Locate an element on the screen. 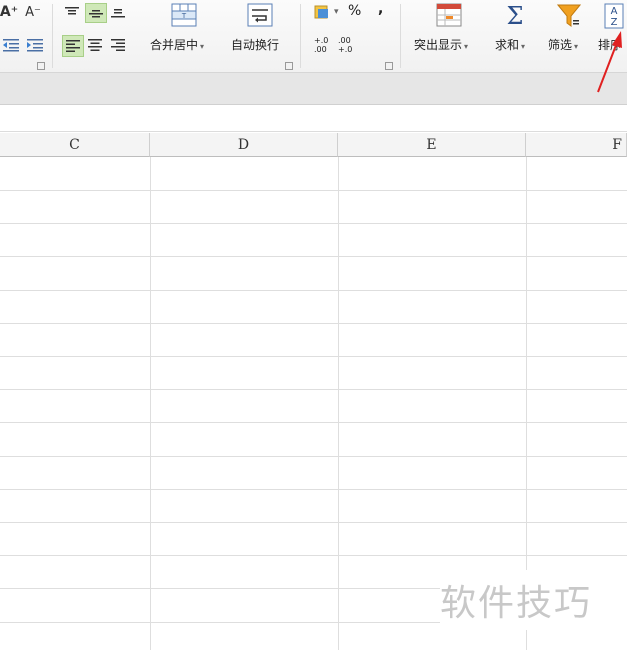  decrease-indent-icon is located at coordinates (11, 45).